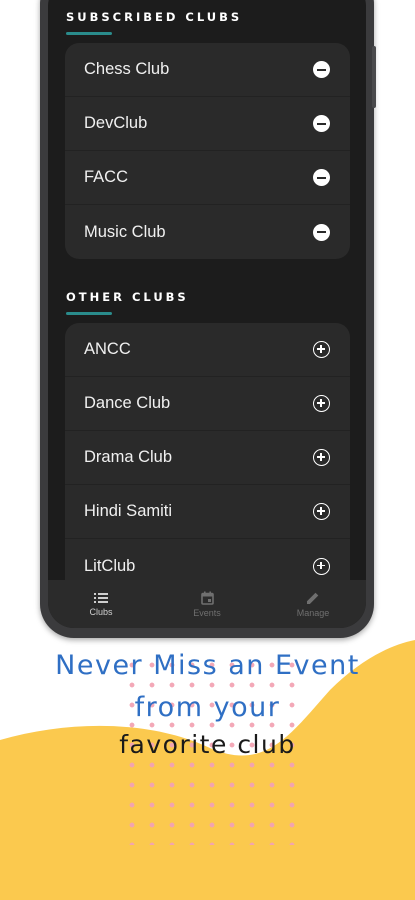 The height and width of the screenshot is (900, 415). Describe the element at coordinates (128, 511) in the screenshot. I see `club-name: Hindi Samiti` at that location.